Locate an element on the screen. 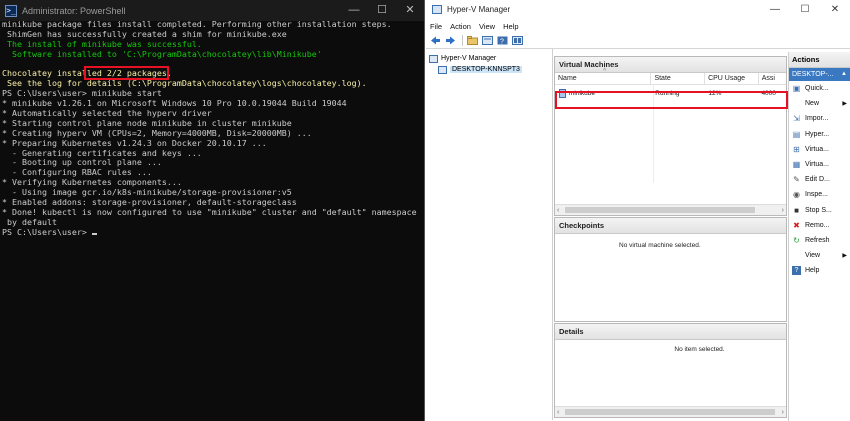  console-line-text: by default is located at coordinates (29, 221).